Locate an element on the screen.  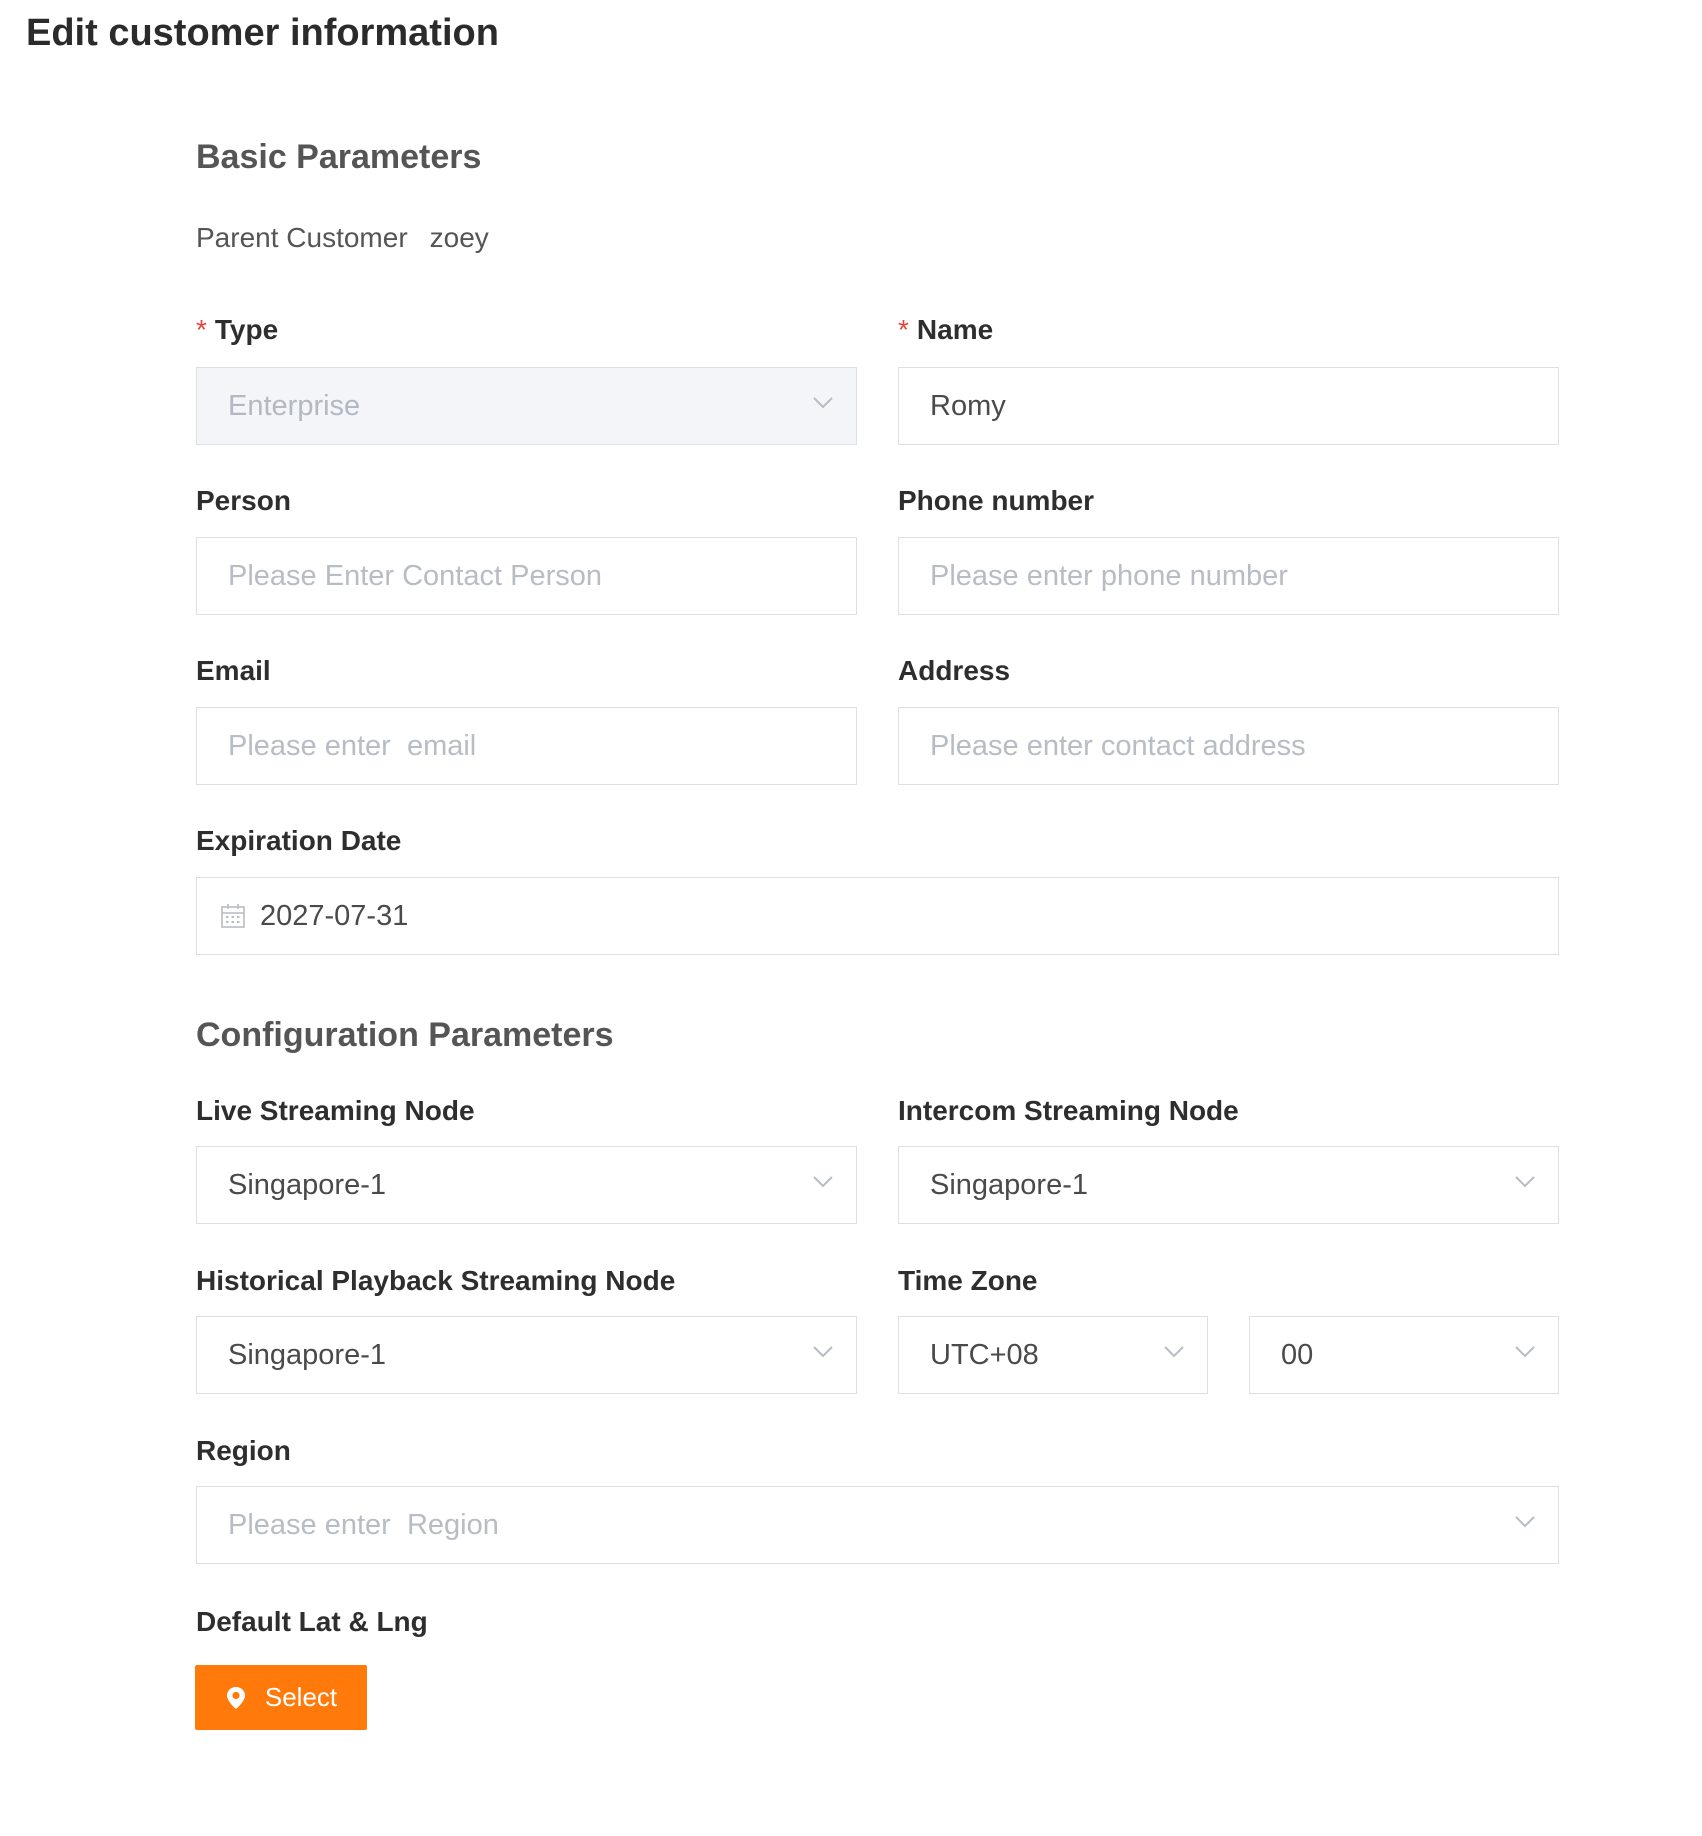
phone-input-placeholder: Please enter phone number is located at coordinates (1109, 575).